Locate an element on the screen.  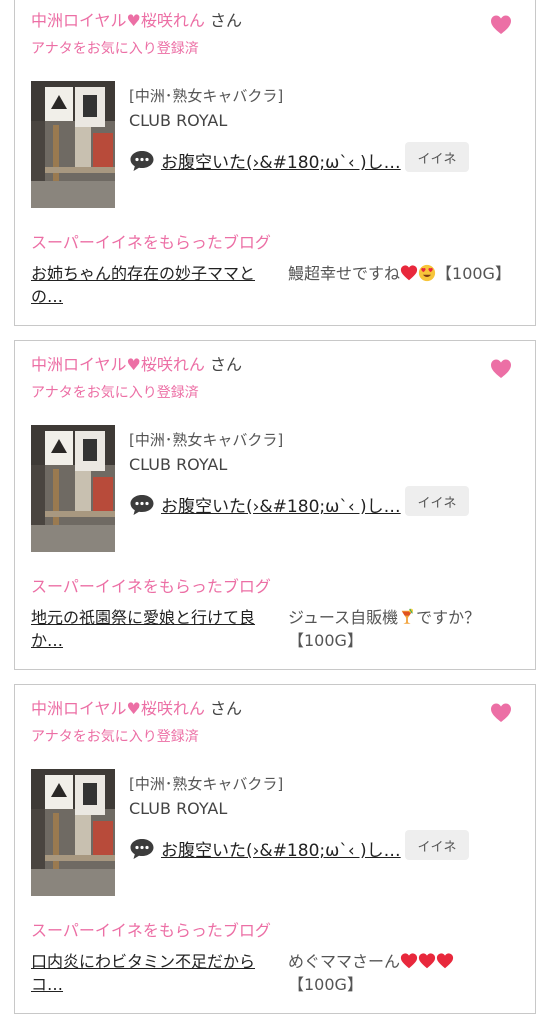
super-iine-comment: めぐママさーん【100G】 is located at coordinates (406, 973).